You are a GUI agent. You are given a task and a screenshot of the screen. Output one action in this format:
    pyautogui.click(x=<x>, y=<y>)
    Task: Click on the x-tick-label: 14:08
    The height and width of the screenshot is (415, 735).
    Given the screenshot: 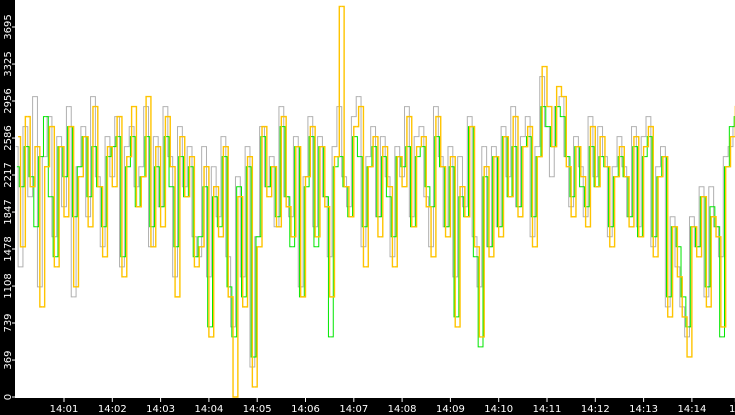 What is the action you would take?
    pyautogui.click(x=402, y=409)
    